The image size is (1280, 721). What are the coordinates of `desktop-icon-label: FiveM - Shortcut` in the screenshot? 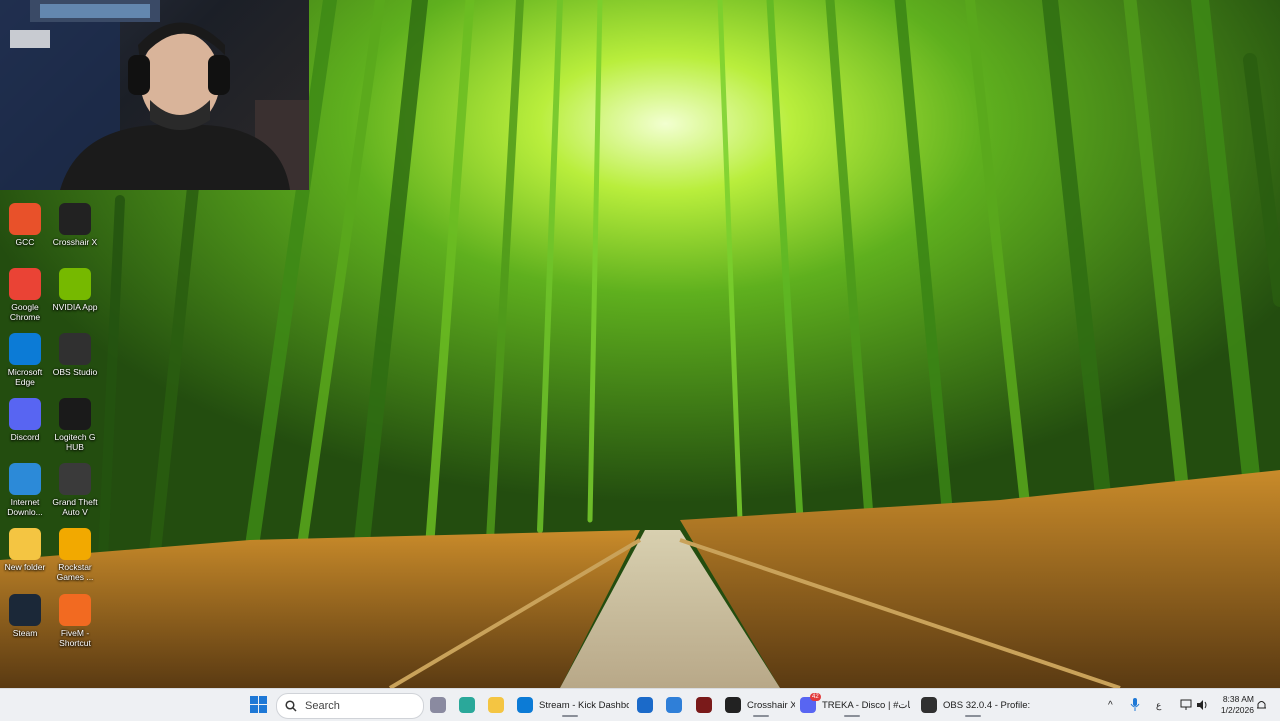 It's located at (75, 638).